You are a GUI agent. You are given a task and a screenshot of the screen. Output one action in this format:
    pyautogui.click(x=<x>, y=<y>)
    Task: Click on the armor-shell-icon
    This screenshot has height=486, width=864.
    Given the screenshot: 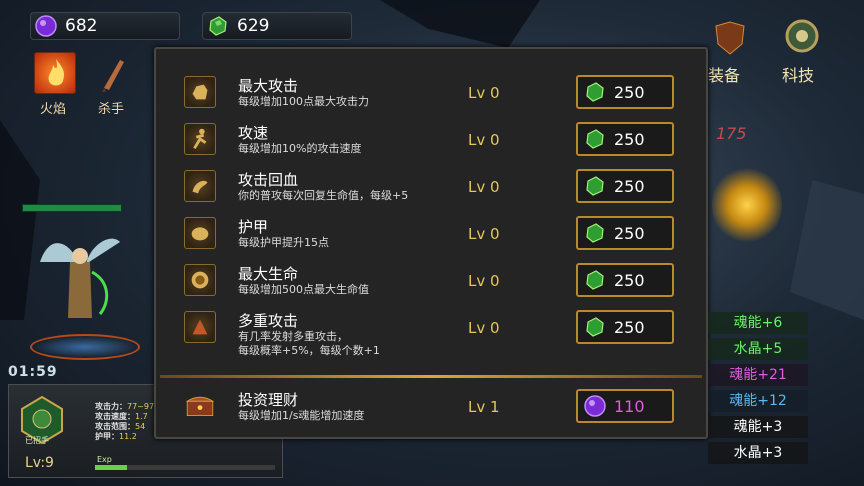 What is the action you would take?
    pyautogui.click(x=200, y=234)
    